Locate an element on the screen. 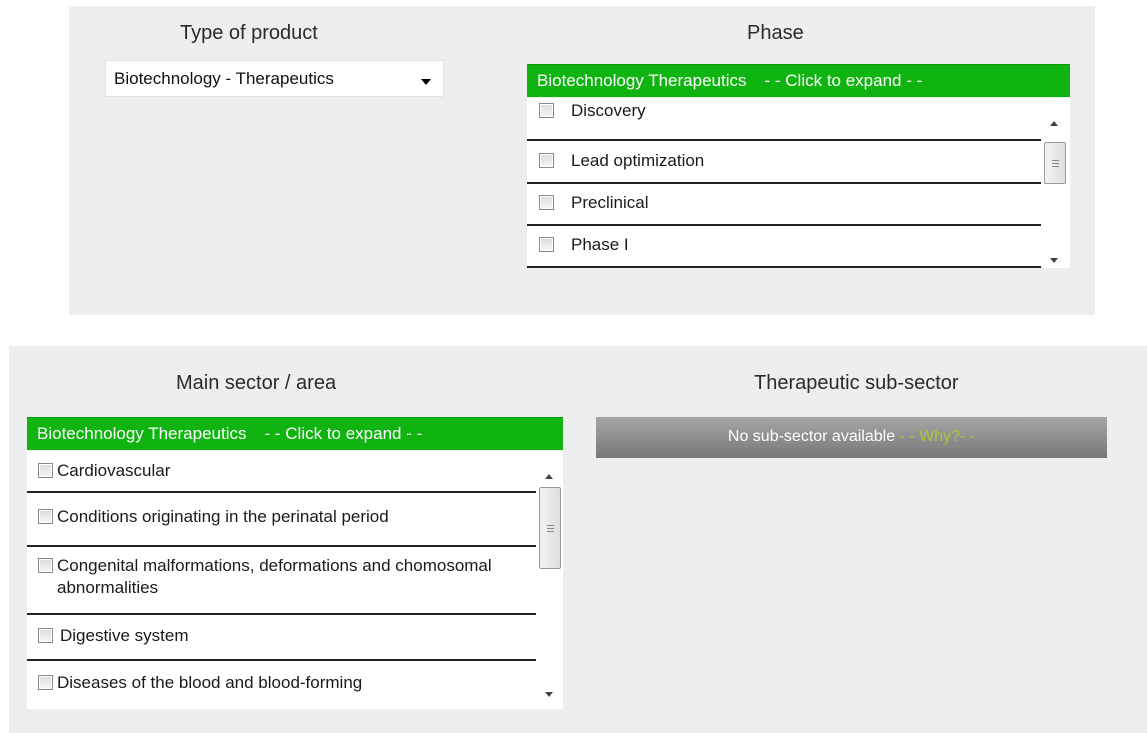 The height and width of the screenshot is (733, 1147). list-item: Digestive system is located at coordinates (281, 638).